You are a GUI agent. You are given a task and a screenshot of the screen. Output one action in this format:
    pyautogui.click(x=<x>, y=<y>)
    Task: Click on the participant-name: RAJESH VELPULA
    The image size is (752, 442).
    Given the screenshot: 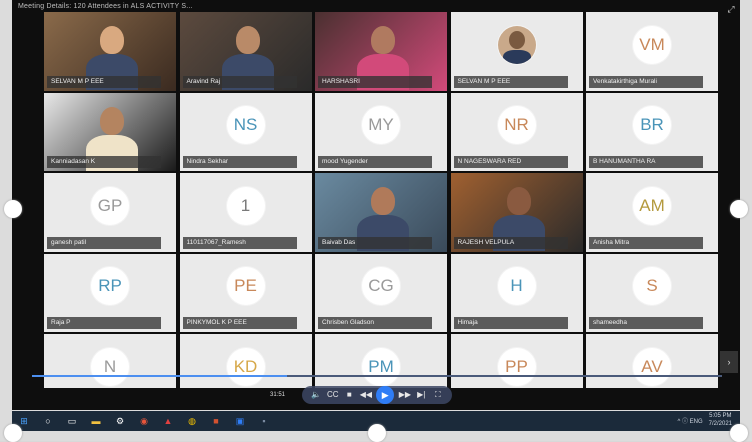 What is the action you would take?
    pyautogui.click(x=510, y=242)
    